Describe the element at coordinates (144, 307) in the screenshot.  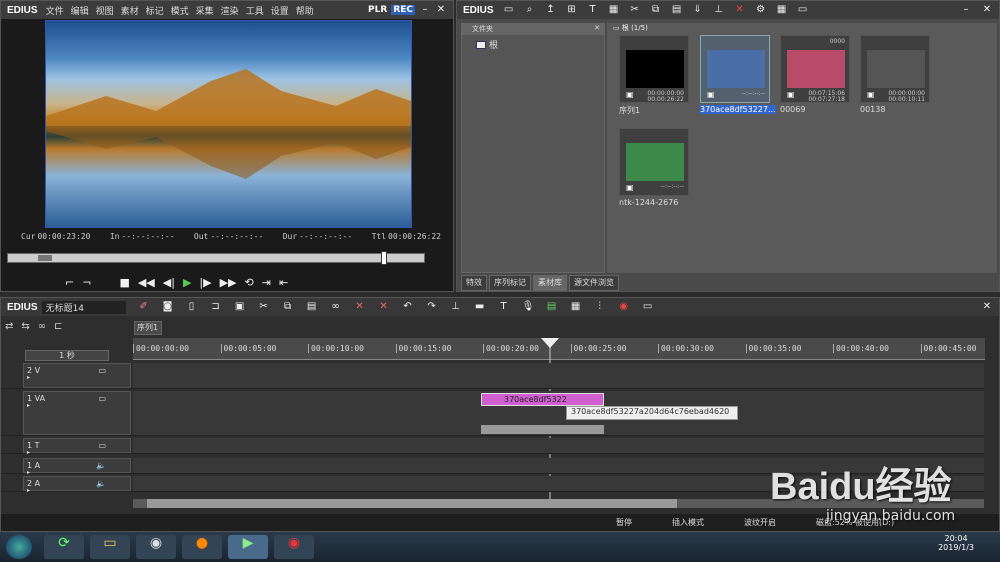
I see `magic-icon: ✐` at that location.